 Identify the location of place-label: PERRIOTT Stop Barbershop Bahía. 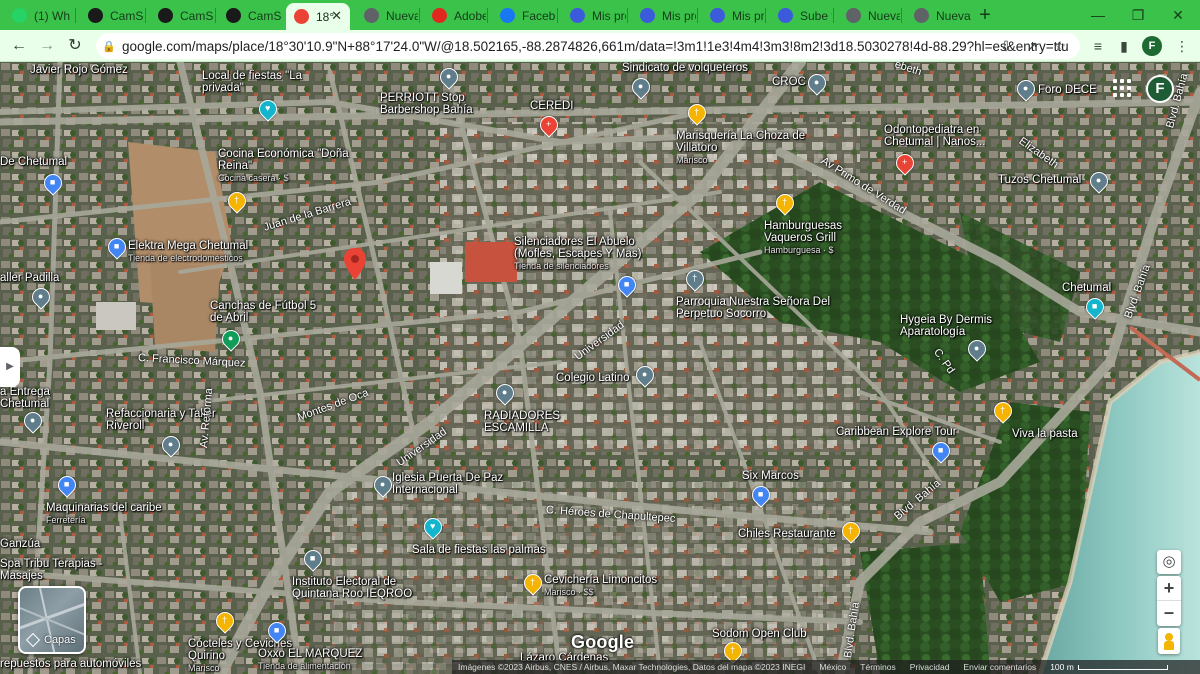
(450, 104).